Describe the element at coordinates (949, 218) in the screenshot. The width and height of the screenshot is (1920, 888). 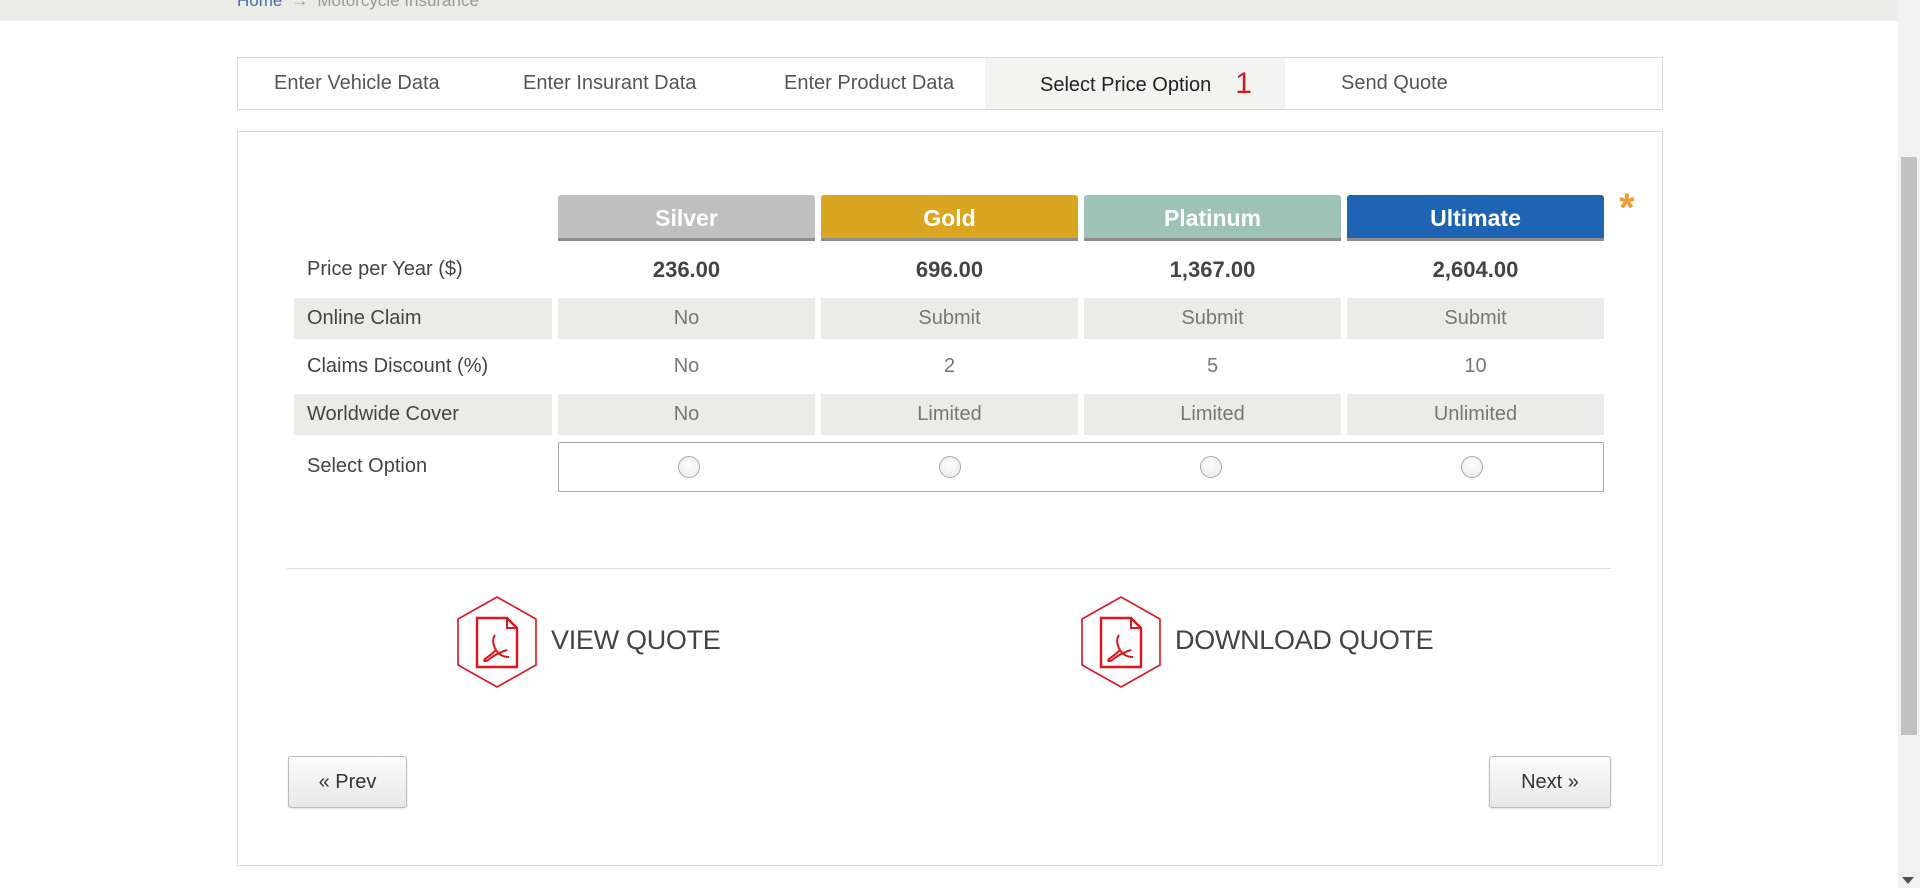
I see `plan-header-gold: Gold` at that location.